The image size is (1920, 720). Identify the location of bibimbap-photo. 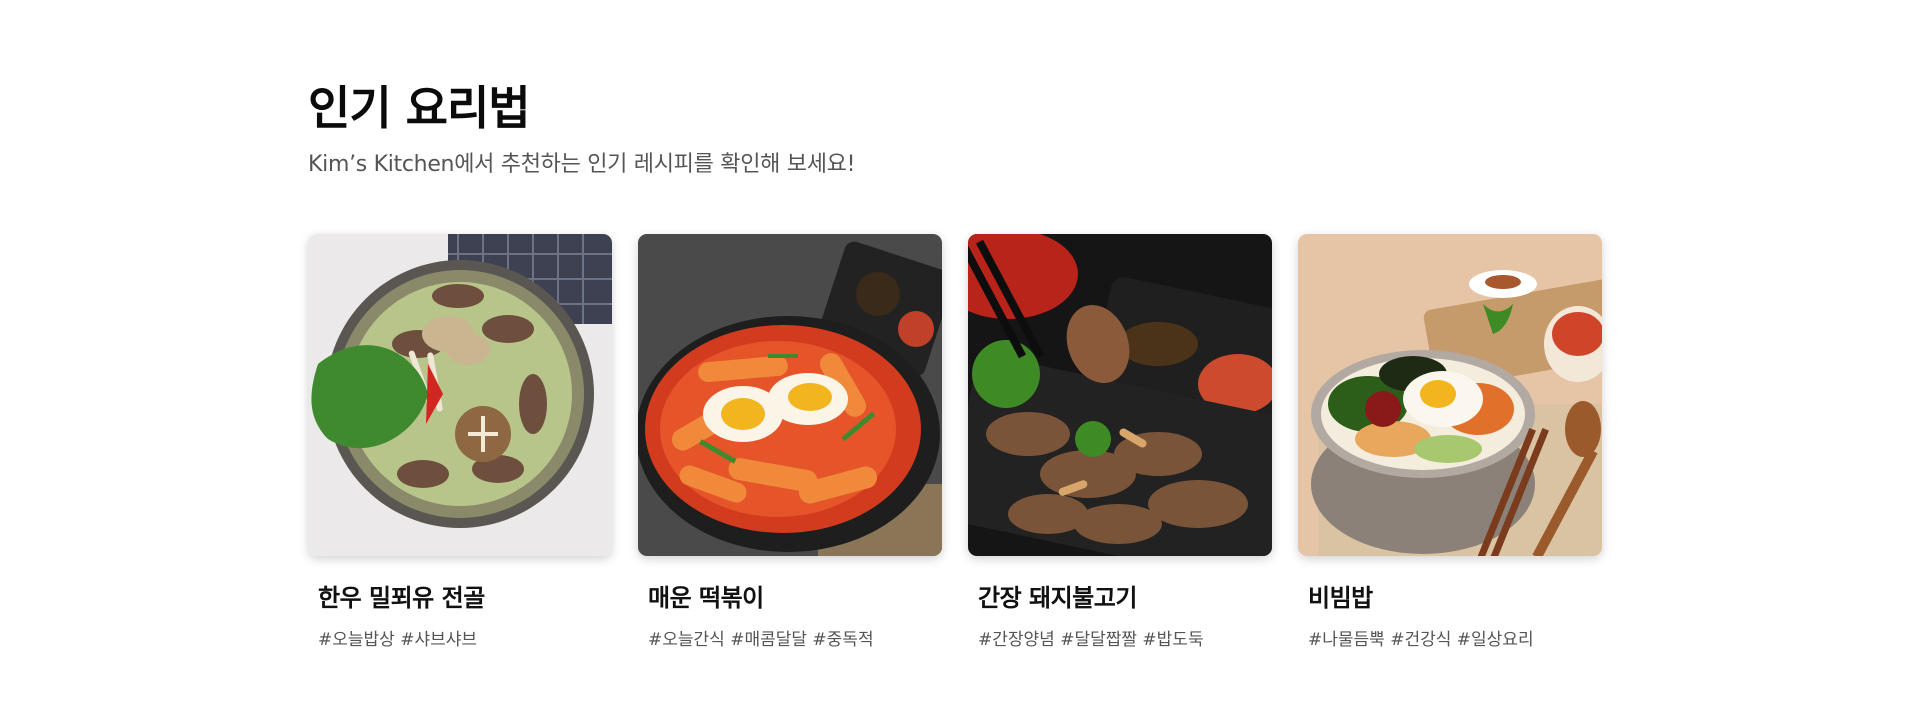
(1450, 395).